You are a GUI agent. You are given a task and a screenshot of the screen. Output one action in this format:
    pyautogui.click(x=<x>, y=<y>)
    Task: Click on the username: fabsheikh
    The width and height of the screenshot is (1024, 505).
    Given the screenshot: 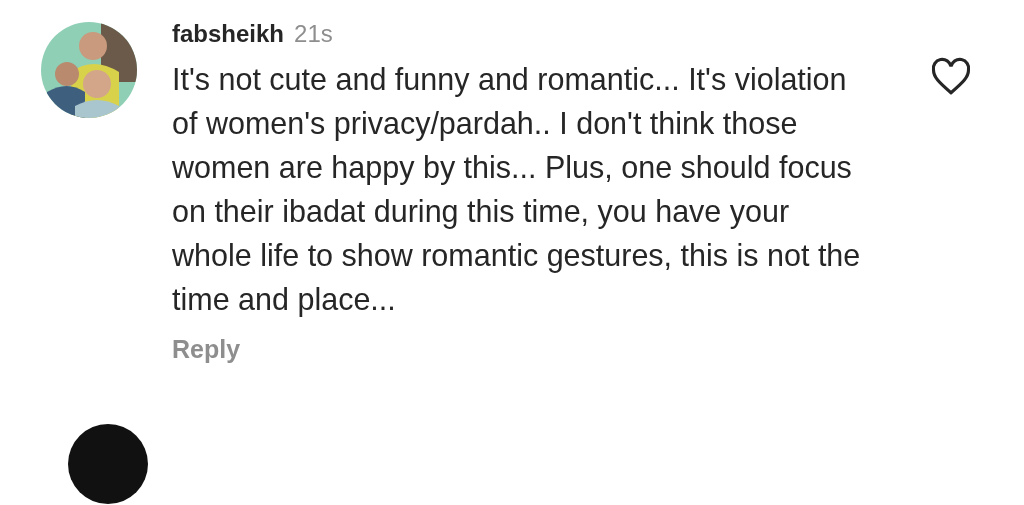 What is the action you would take?
    pyautogui.click(x=228, y=34)
    